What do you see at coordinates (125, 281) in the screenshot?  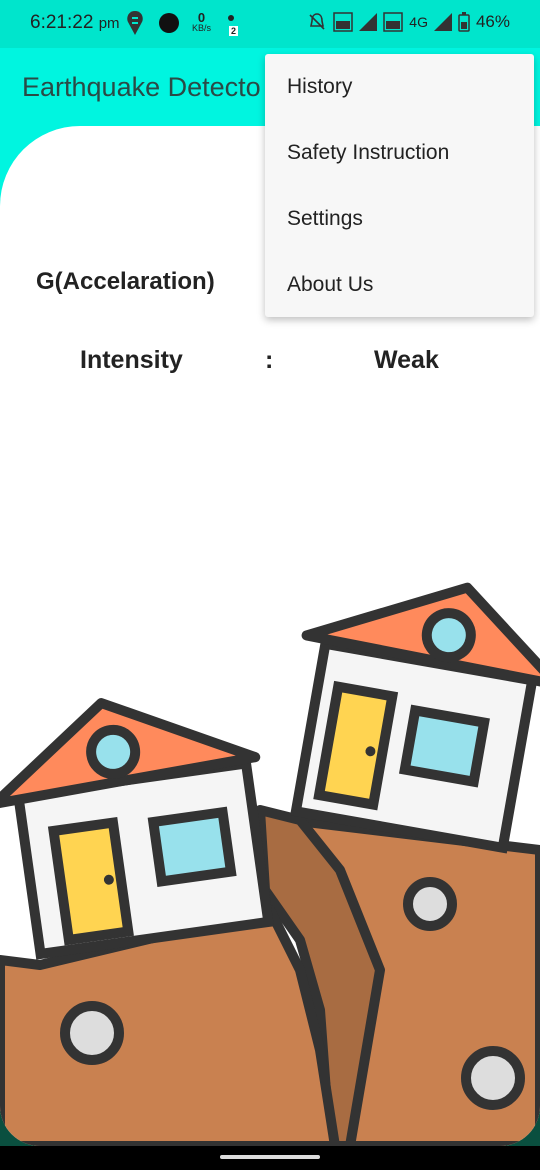 I see `g-acceleration-label: G(Accelaration)` at bounding box center [125, 281].